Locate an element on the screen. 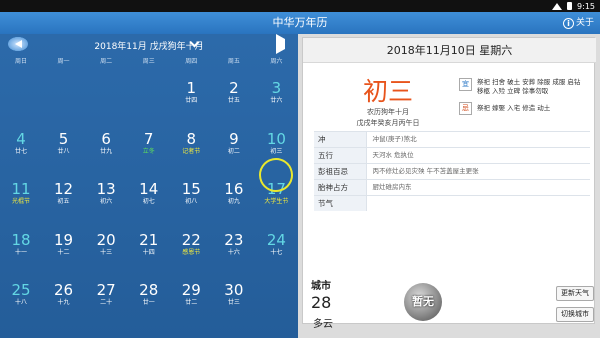  day-cell: 22 感恩节 is located at coordinates (191, 243).